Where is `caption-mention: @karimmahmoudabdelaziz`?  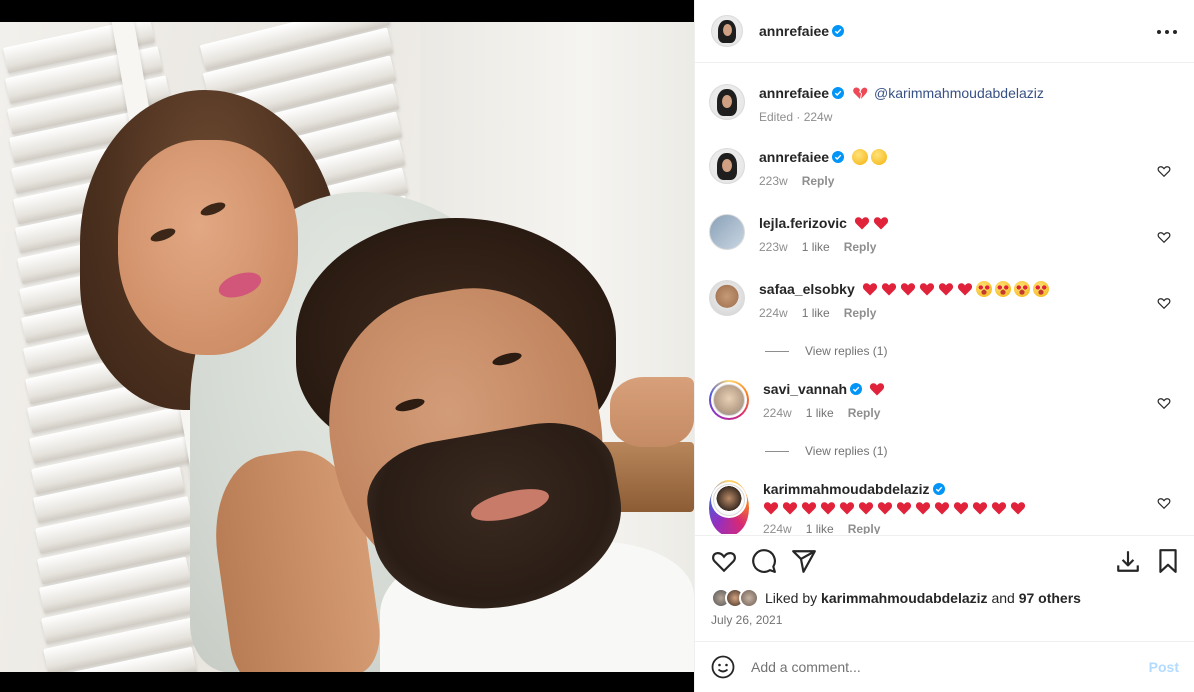
caption-mention: @karimmahmoudabdelaziz is located at coordinates (959, 93).